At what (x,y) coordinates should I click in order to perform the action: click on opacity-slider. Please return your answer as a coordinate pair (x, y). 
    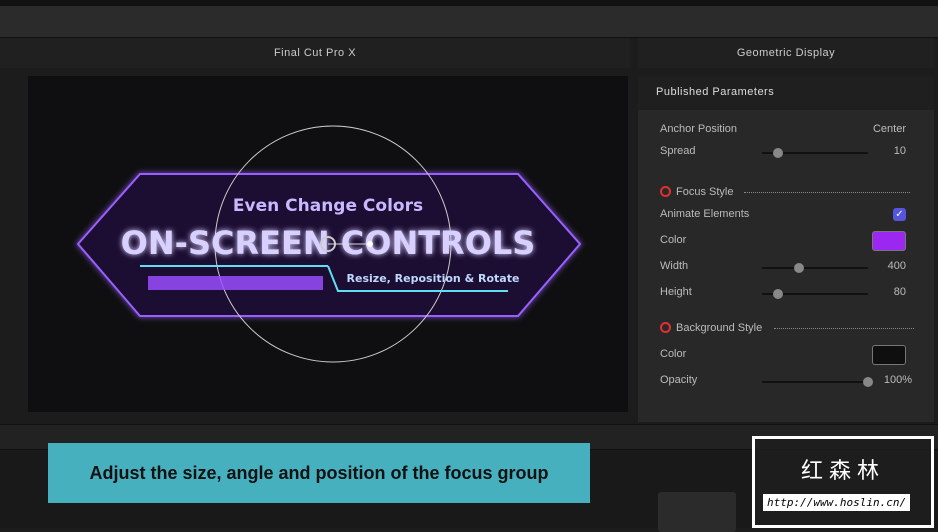
    Looking at the image, I should click on (817, 382).